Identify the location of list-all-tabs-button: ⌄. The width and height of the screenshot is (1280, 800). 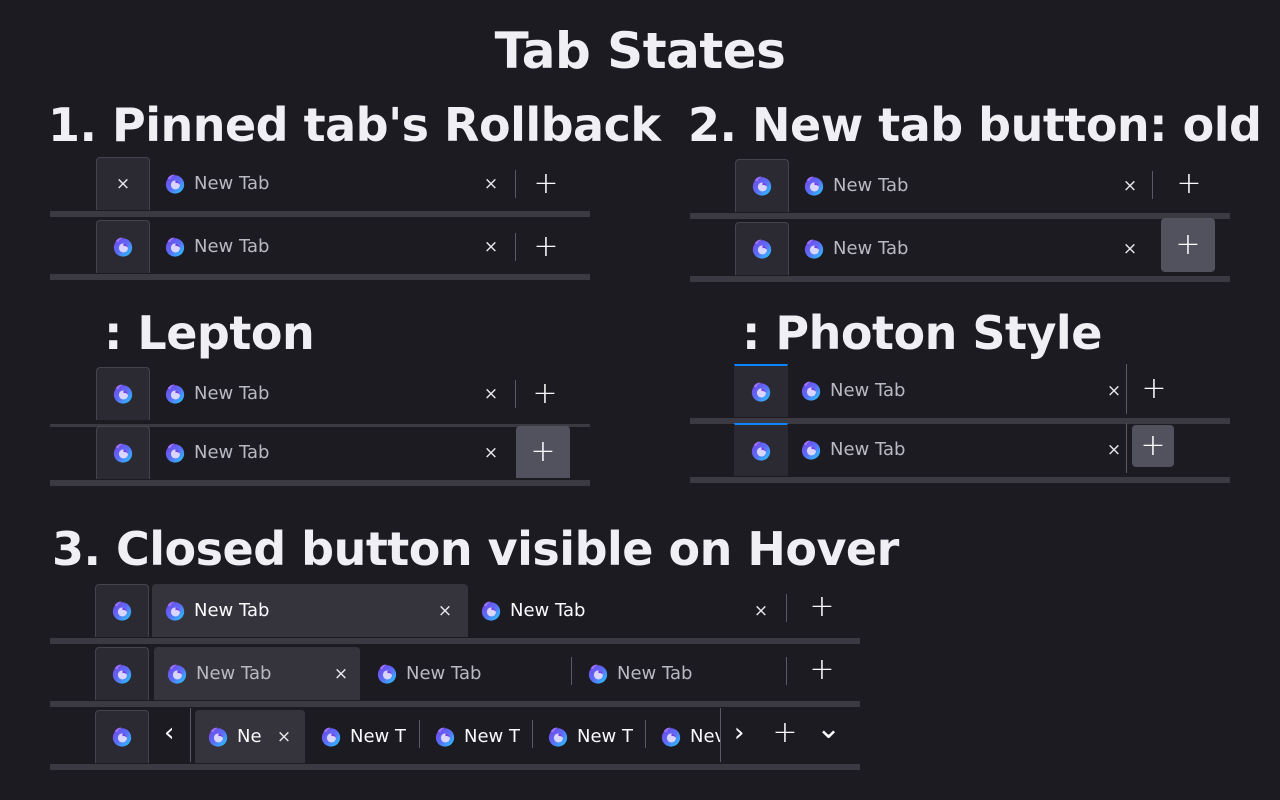
(828, 729).